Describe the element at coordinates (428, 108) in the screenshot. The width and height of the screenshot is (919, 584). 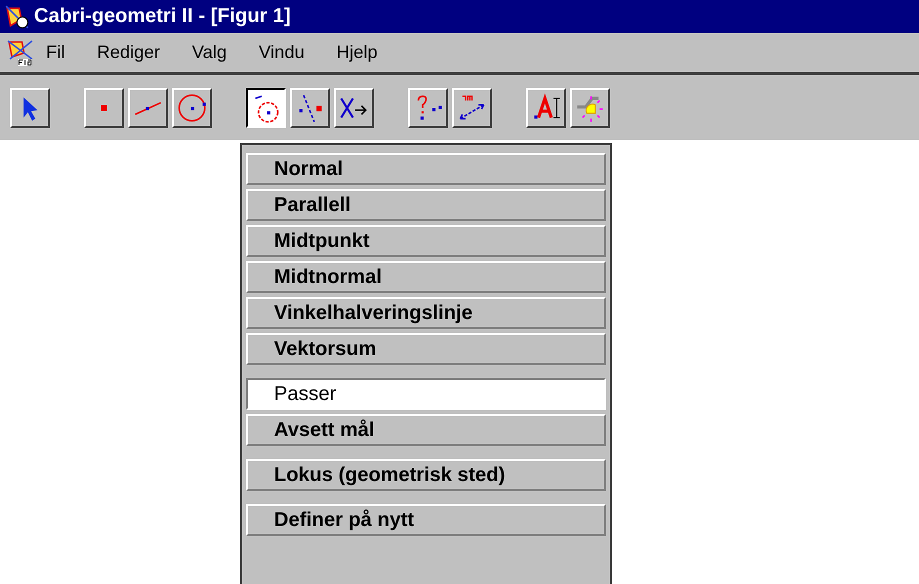
I see `query-tool-button` at that location.